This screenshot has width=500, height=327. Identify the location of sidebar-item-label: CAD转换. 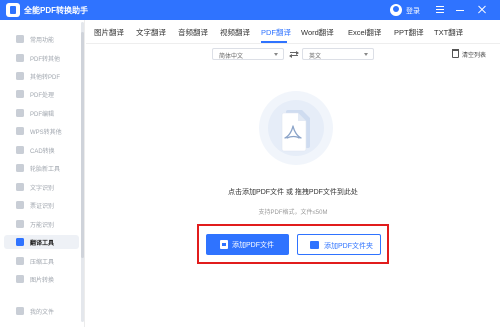
(42, 152).